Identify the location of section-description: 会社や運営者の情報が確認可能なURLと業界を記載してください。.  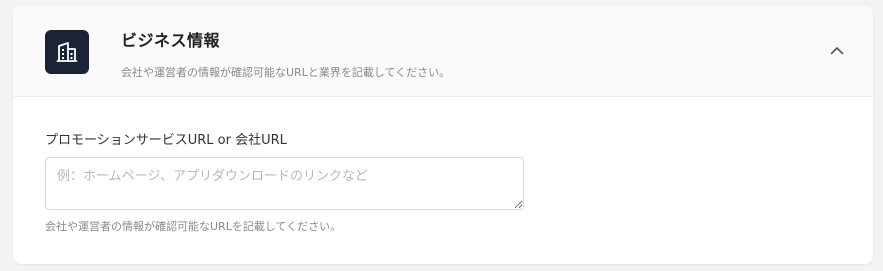
(286, 72).